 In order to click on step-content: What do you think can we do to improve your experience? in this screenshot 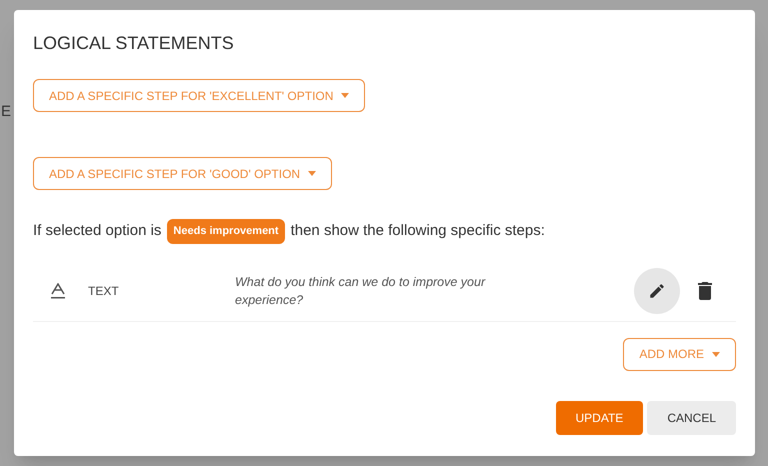, I will do `click(360, 291)`.